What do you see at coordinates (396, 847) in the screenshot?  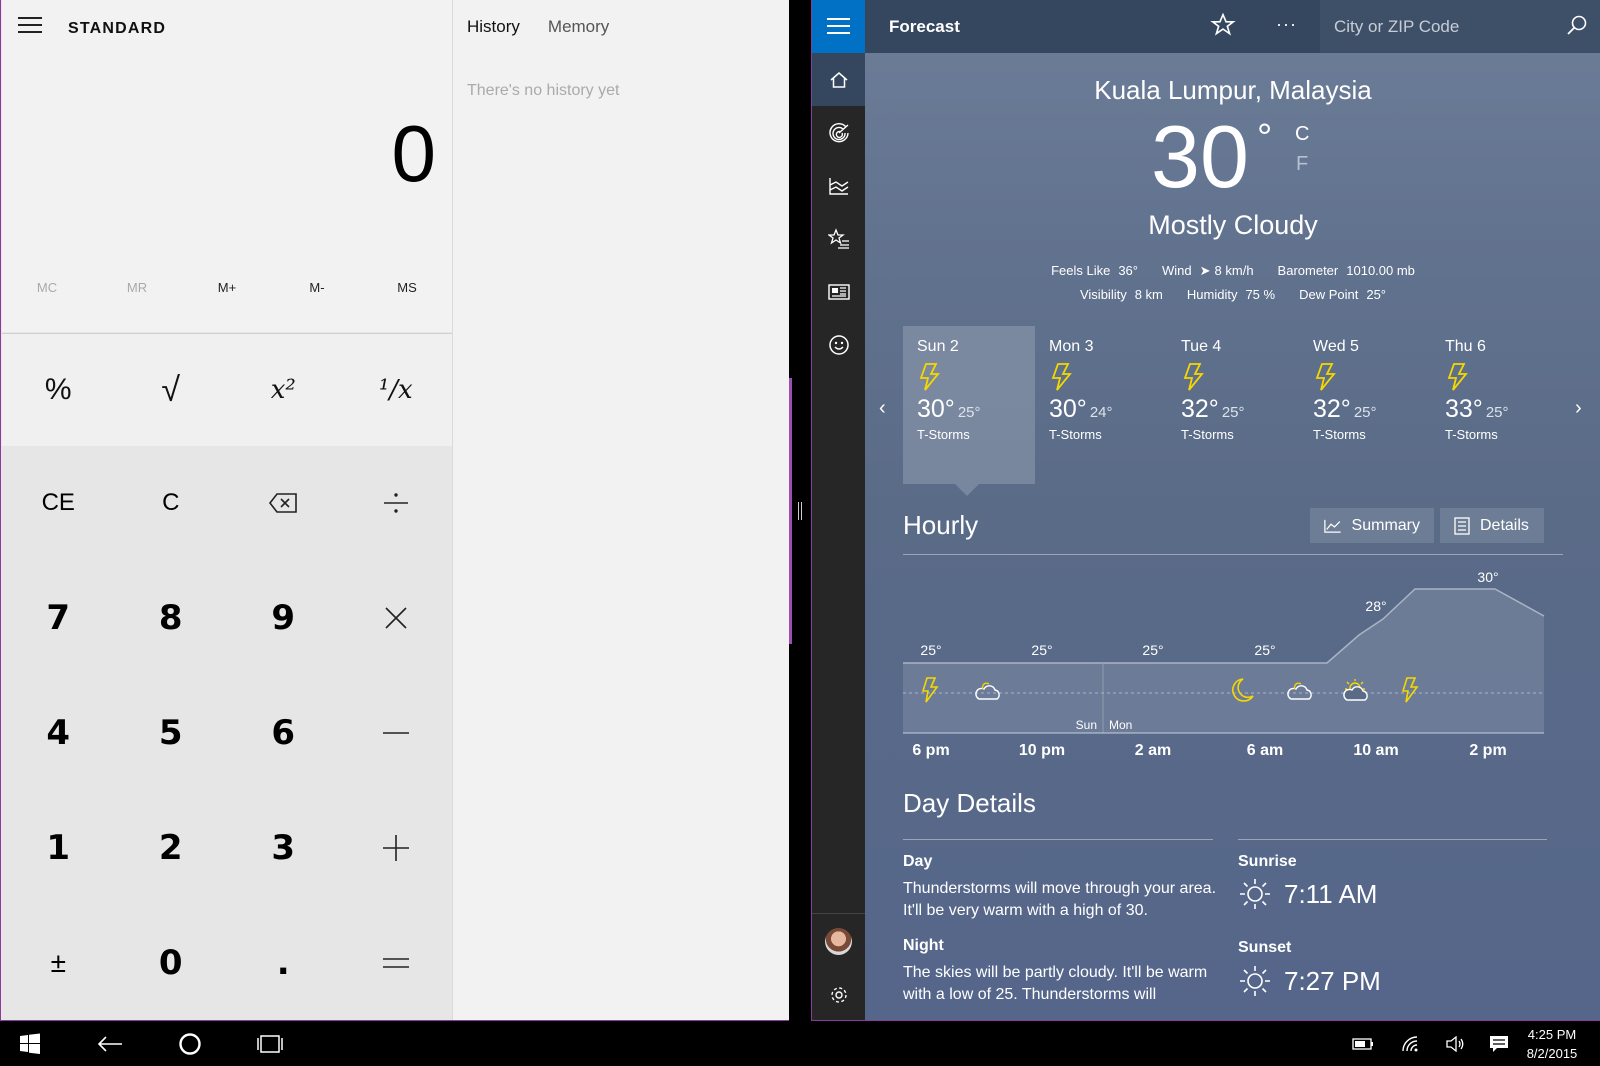 I see `add-button` at bounding box center [396, 847].